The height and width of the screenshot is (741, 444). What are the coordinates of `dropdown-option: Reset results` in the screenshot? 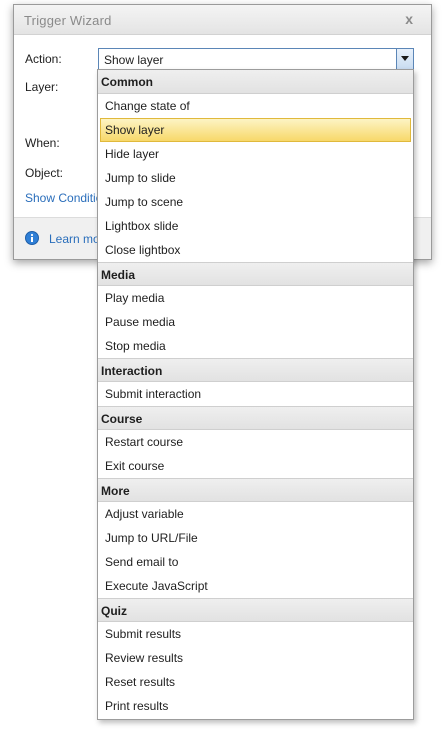 It's located at (255, 682).